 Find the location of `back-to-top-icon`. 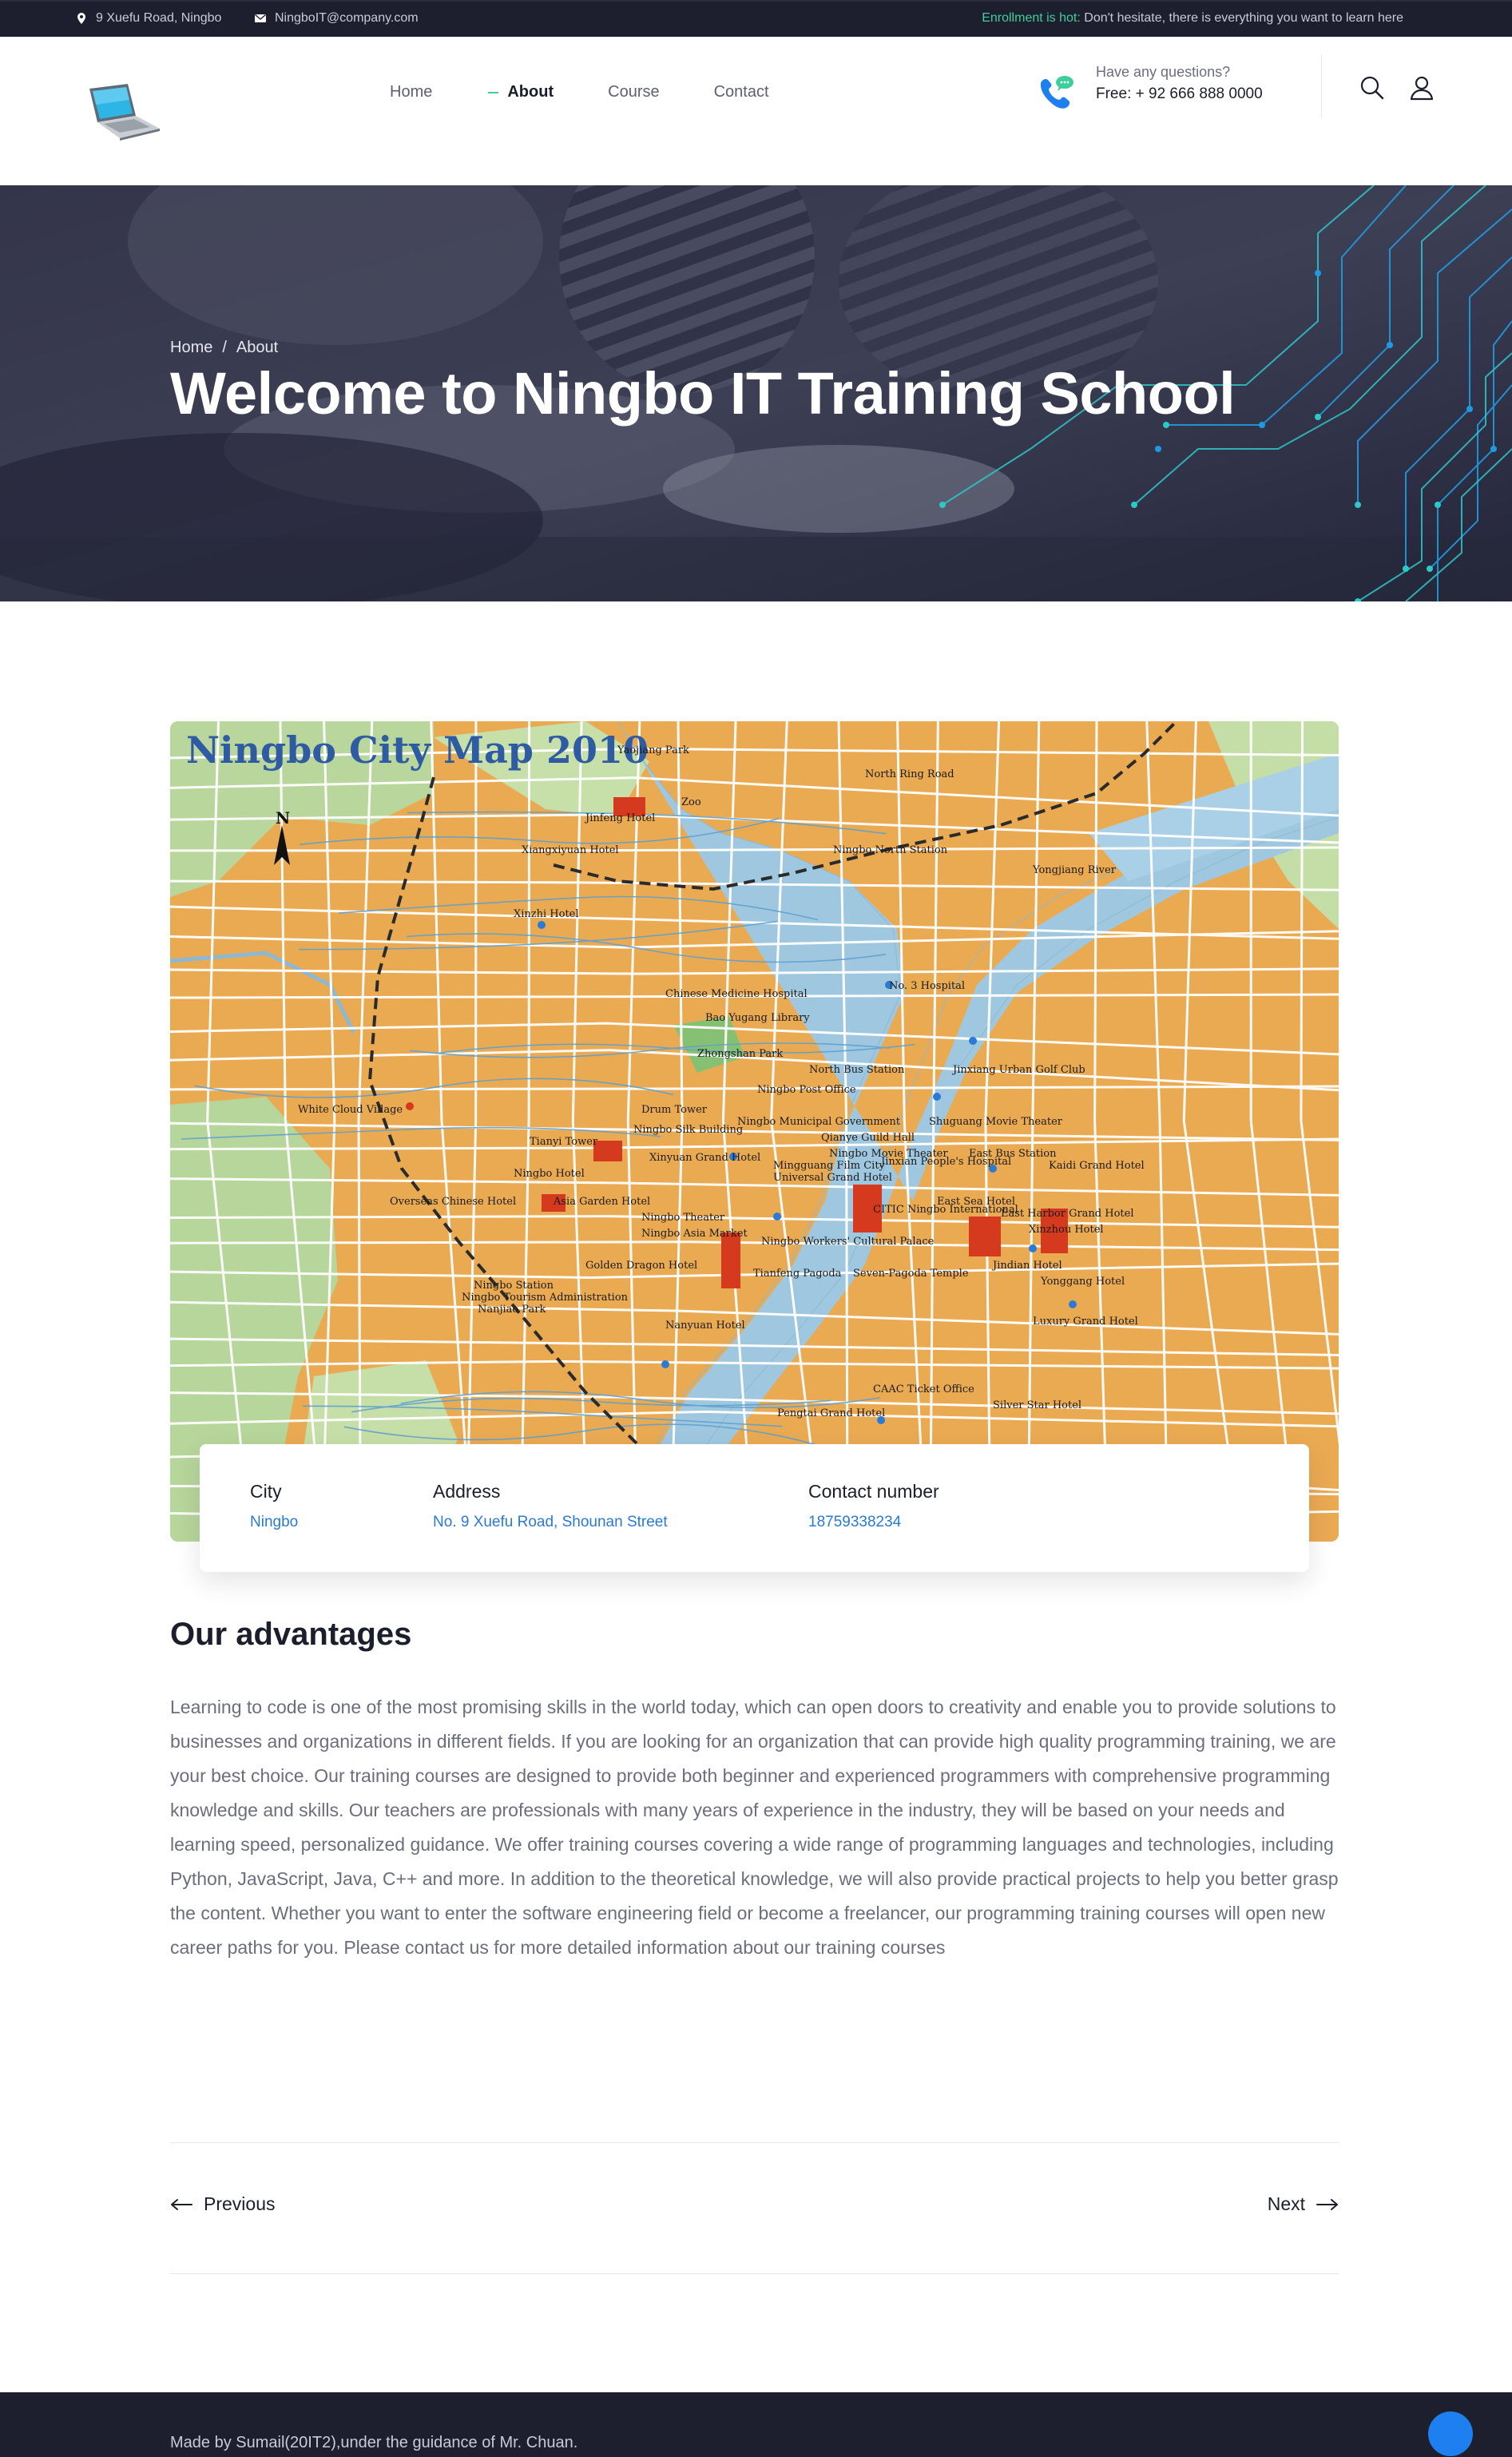

back-to-top-icon is located at coordinates (1450, 2433).